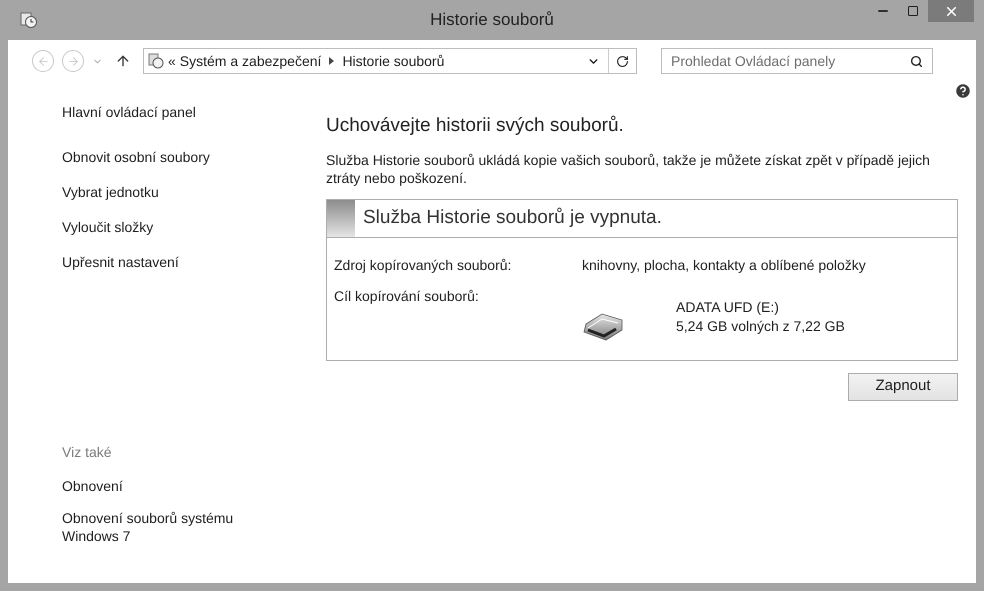 The width and height of the screenshot is (984, 591). What do you see at coordinates (951, 11) in the screenshot?
I see `close-button` at bounding box center [951, 11].